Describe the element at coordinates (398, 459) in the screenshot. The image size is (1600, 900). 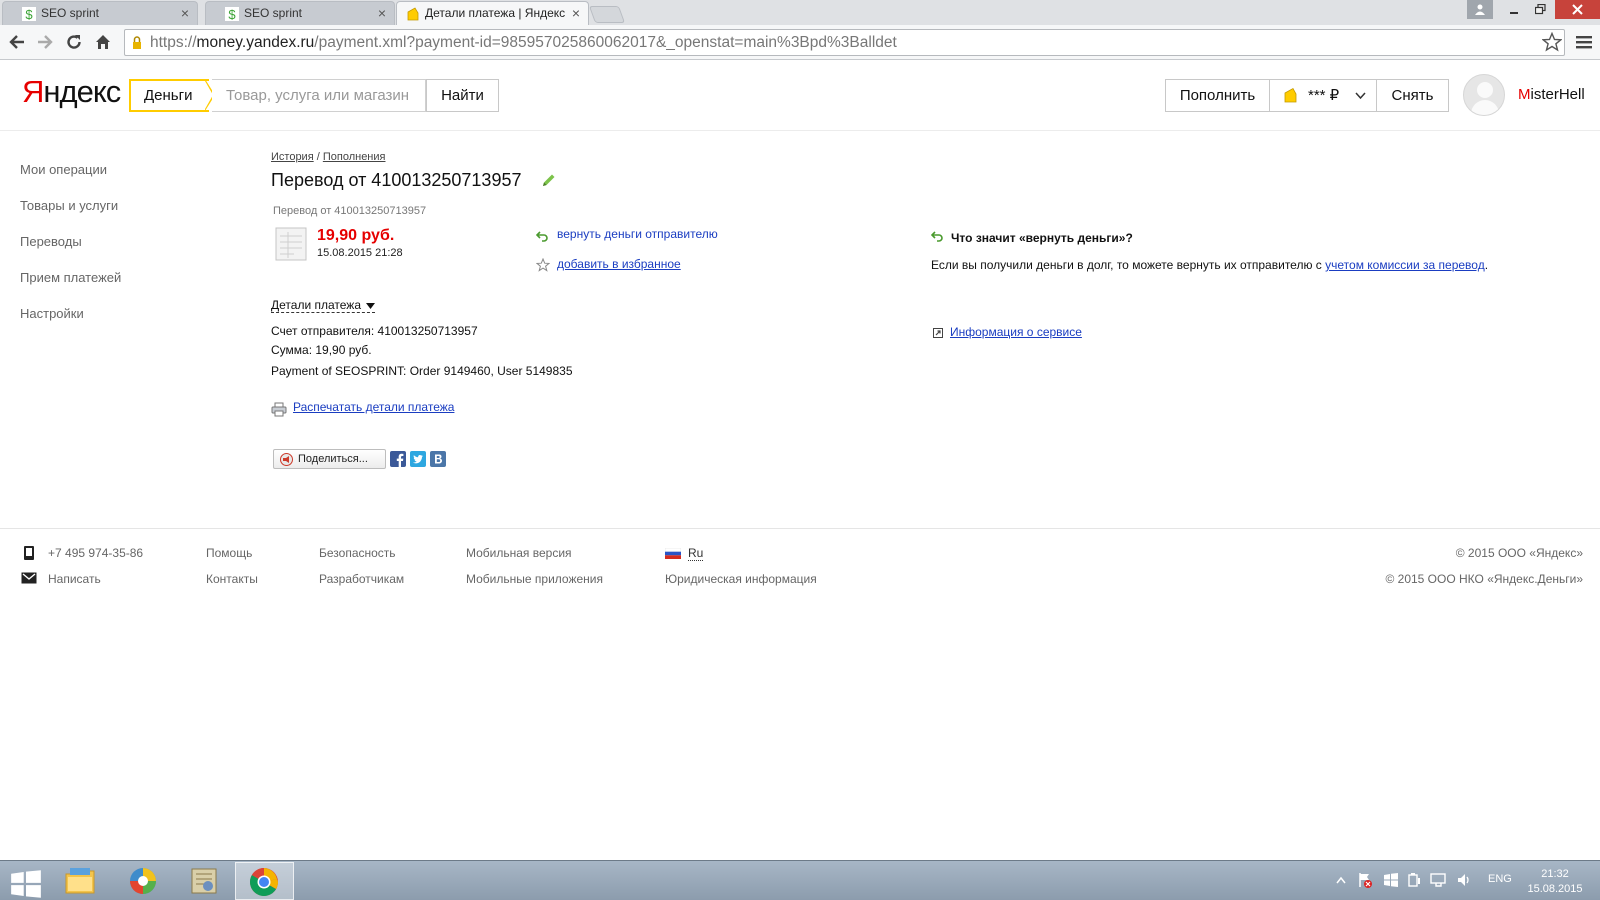
I see `facebook-icon` at that location.